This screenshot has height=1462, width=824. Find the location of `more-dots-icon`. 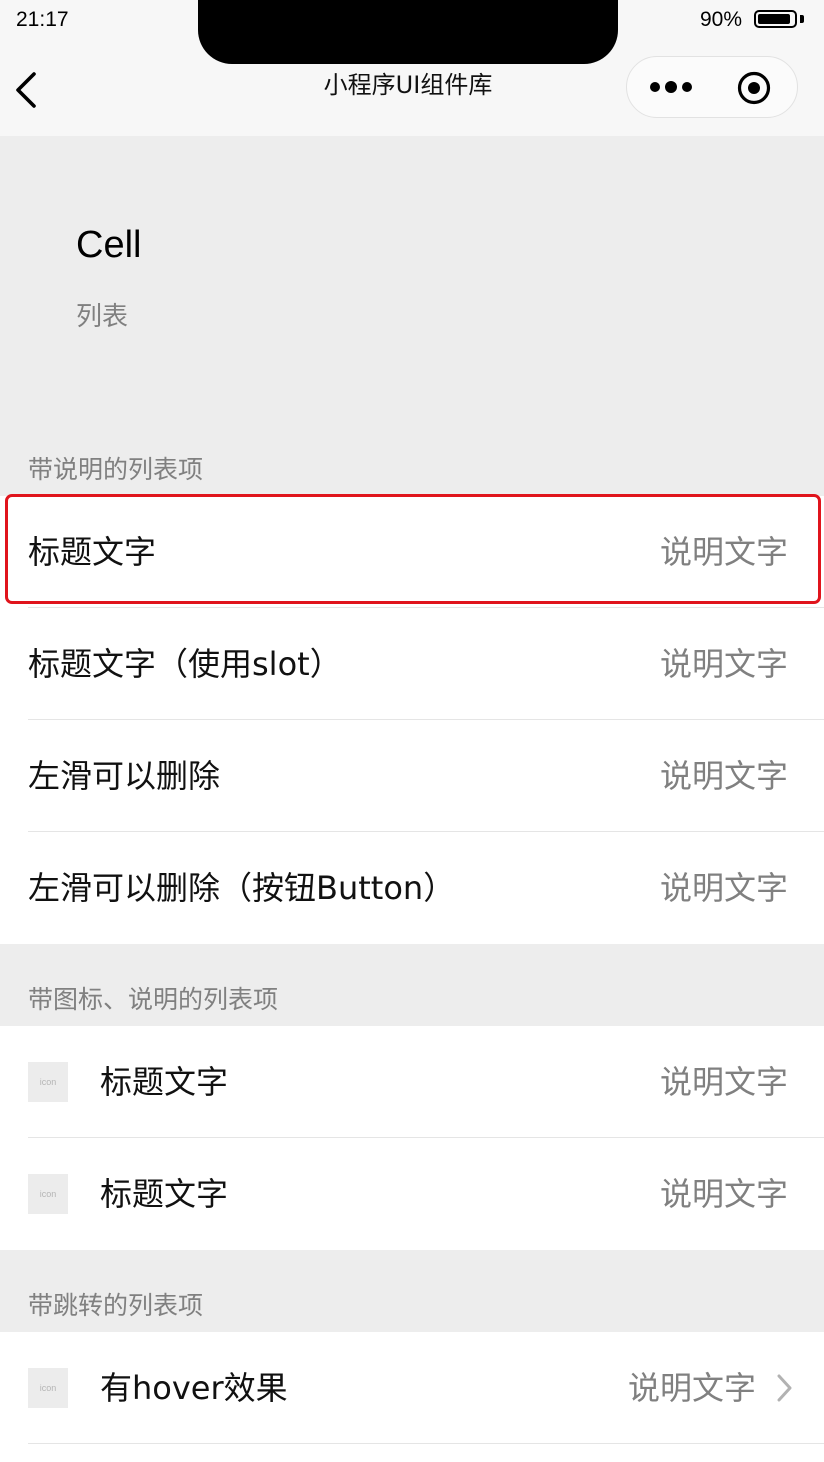

more-dots-icon is located at coordinates (671, 87).